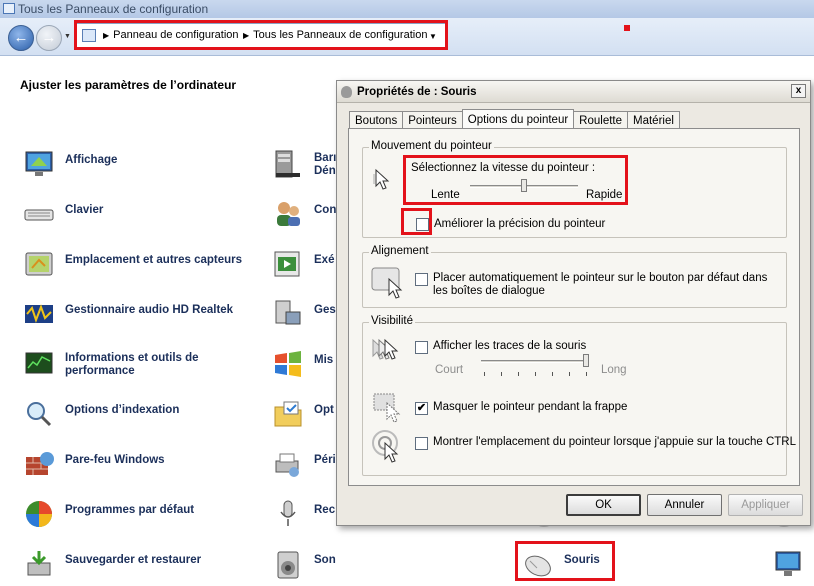  Describe the element at coordinates (39, 163) in the screenshot. I see `monitor-icon` at that location.